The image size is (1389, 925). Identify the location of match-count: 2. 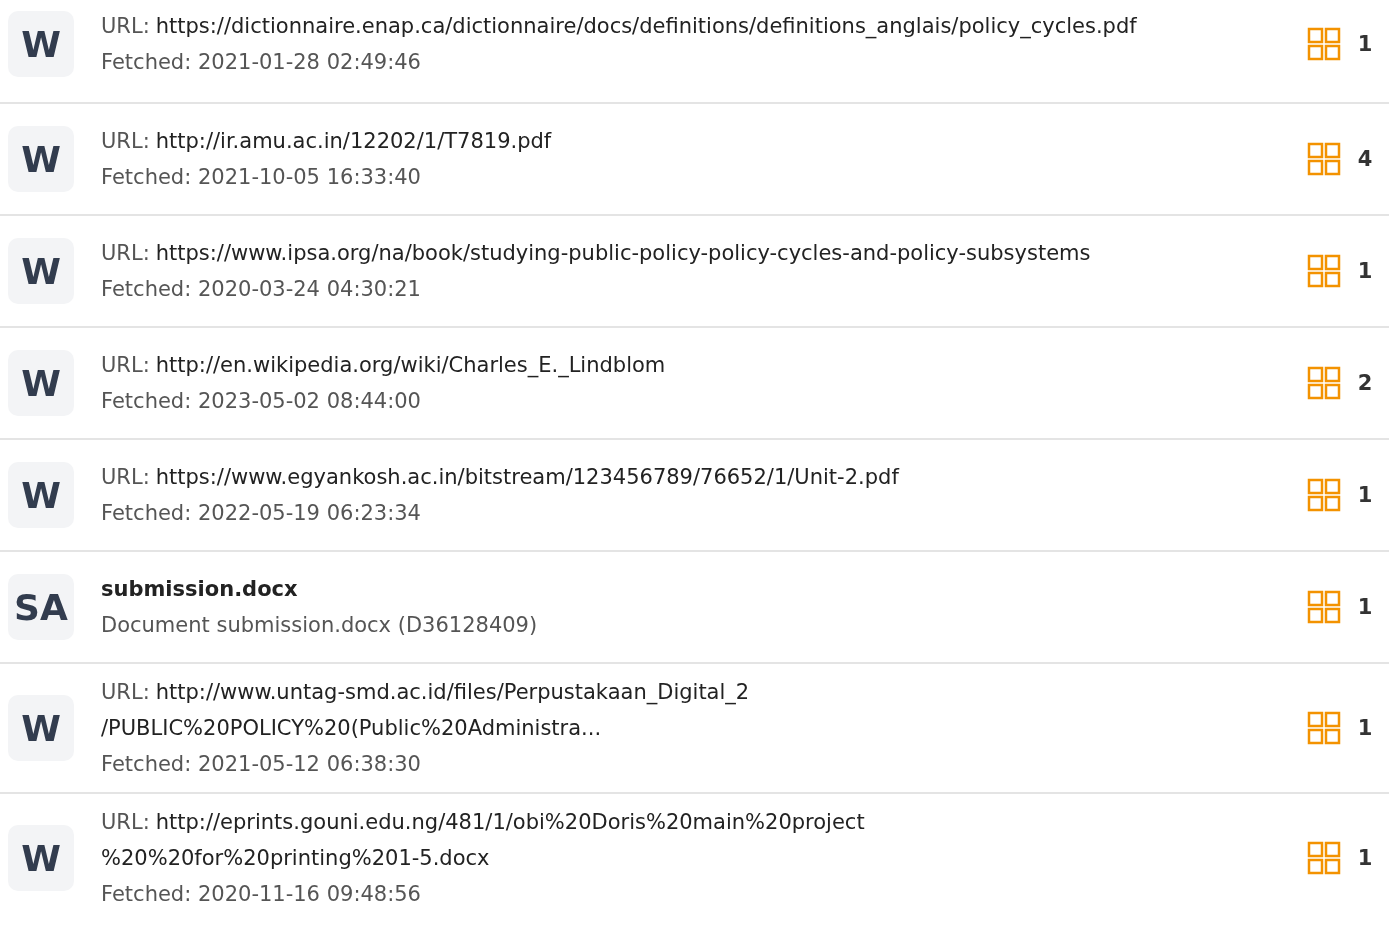
(1365, 383).